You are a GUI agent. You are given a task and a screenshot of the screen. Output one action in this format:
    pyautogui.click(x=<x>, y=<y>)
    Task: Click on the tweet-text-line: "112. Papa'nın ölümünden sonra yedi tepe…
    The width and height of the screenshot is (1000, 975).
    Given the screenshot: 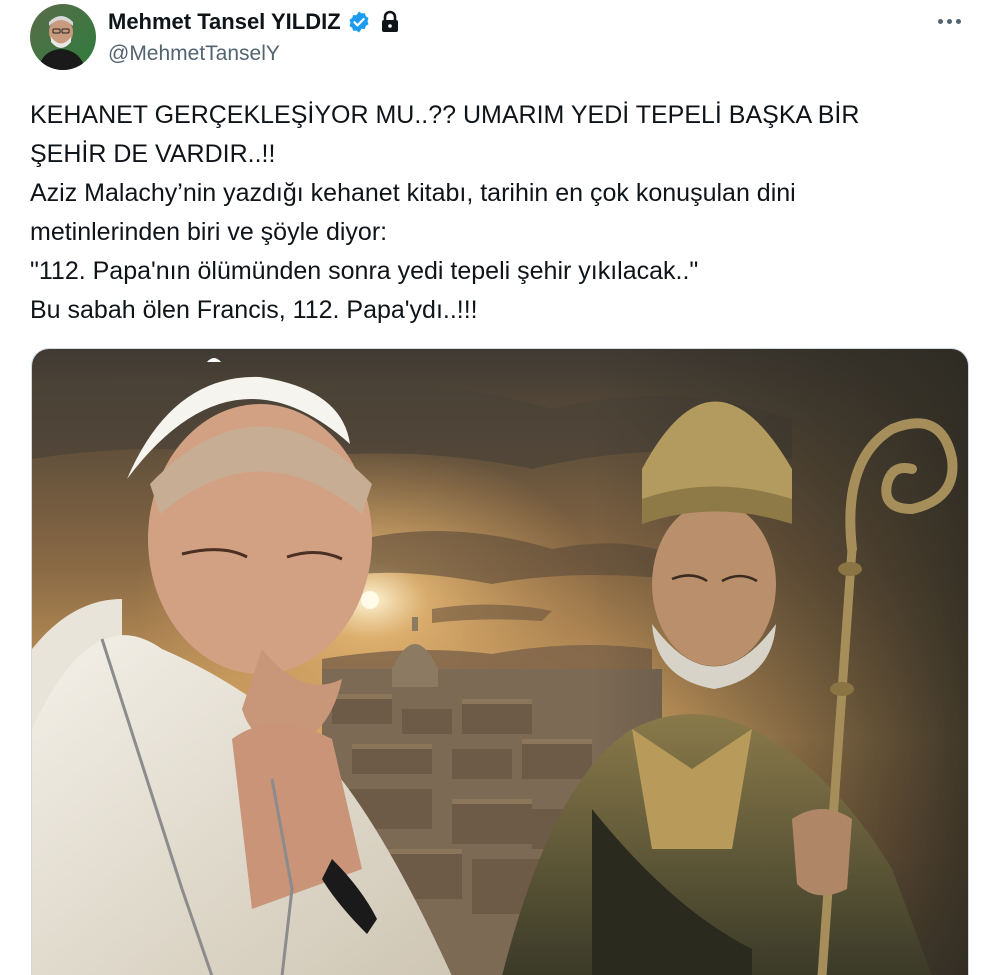 What is the action you would take?
    pyautogui.click(x=364, y=271)
    